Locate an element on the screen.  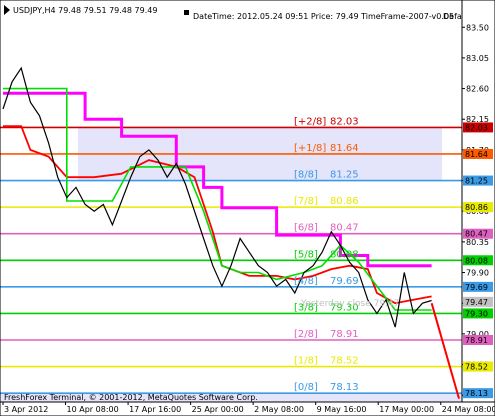
level-value-5: 80.08 is located at coordinates (344, 254).